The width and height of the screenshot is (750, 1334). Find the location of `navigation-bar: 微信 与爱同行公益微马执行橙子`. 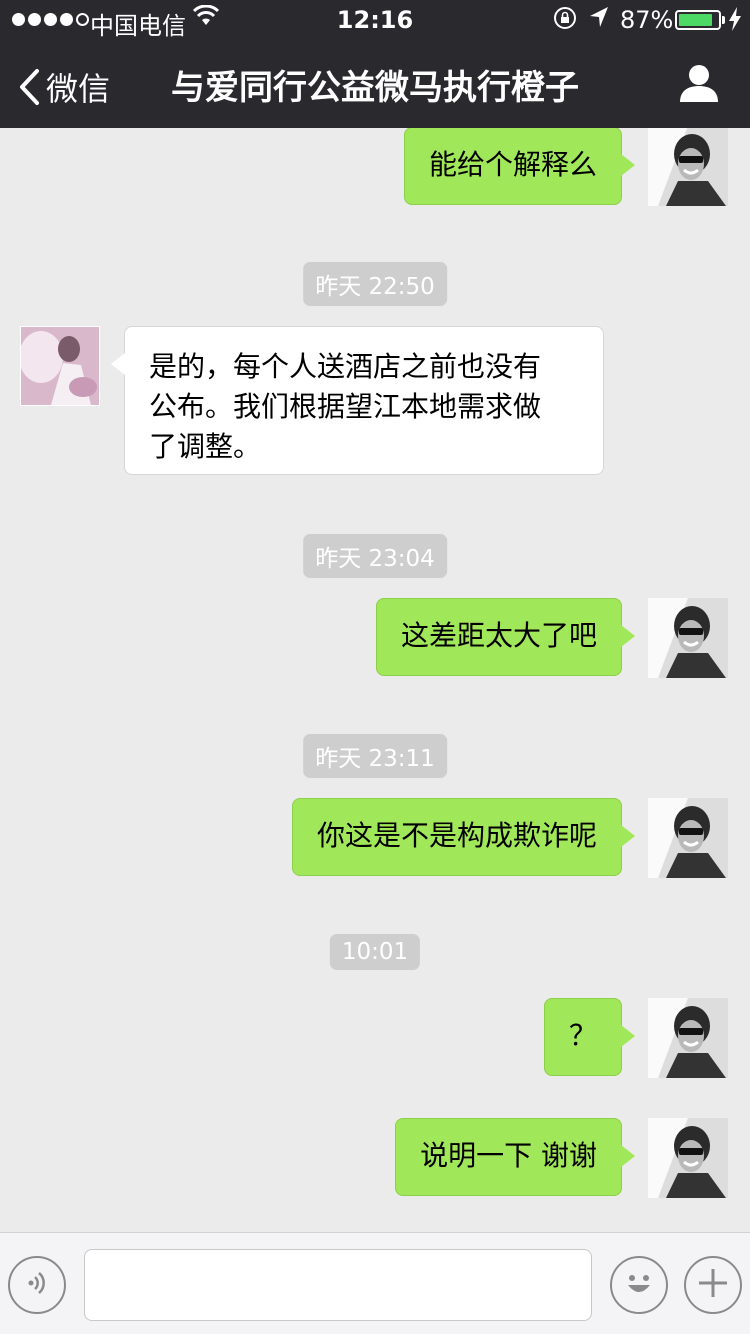

navigation-bar: 微信 与爱同行公益微马执行橙子 is located at coordinates (375, 84).